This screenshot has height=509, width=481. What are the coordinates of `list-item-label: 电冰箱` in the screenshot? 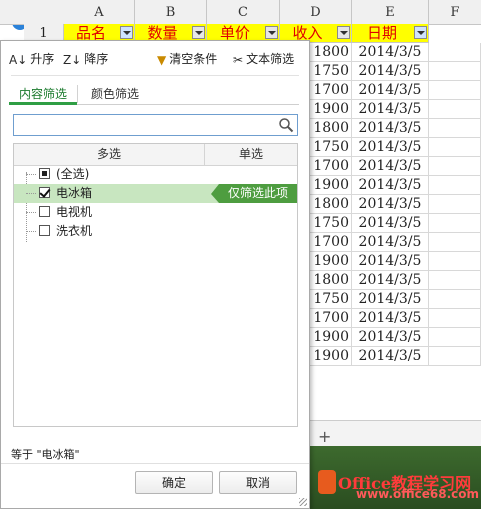 It's located at (74, 193).